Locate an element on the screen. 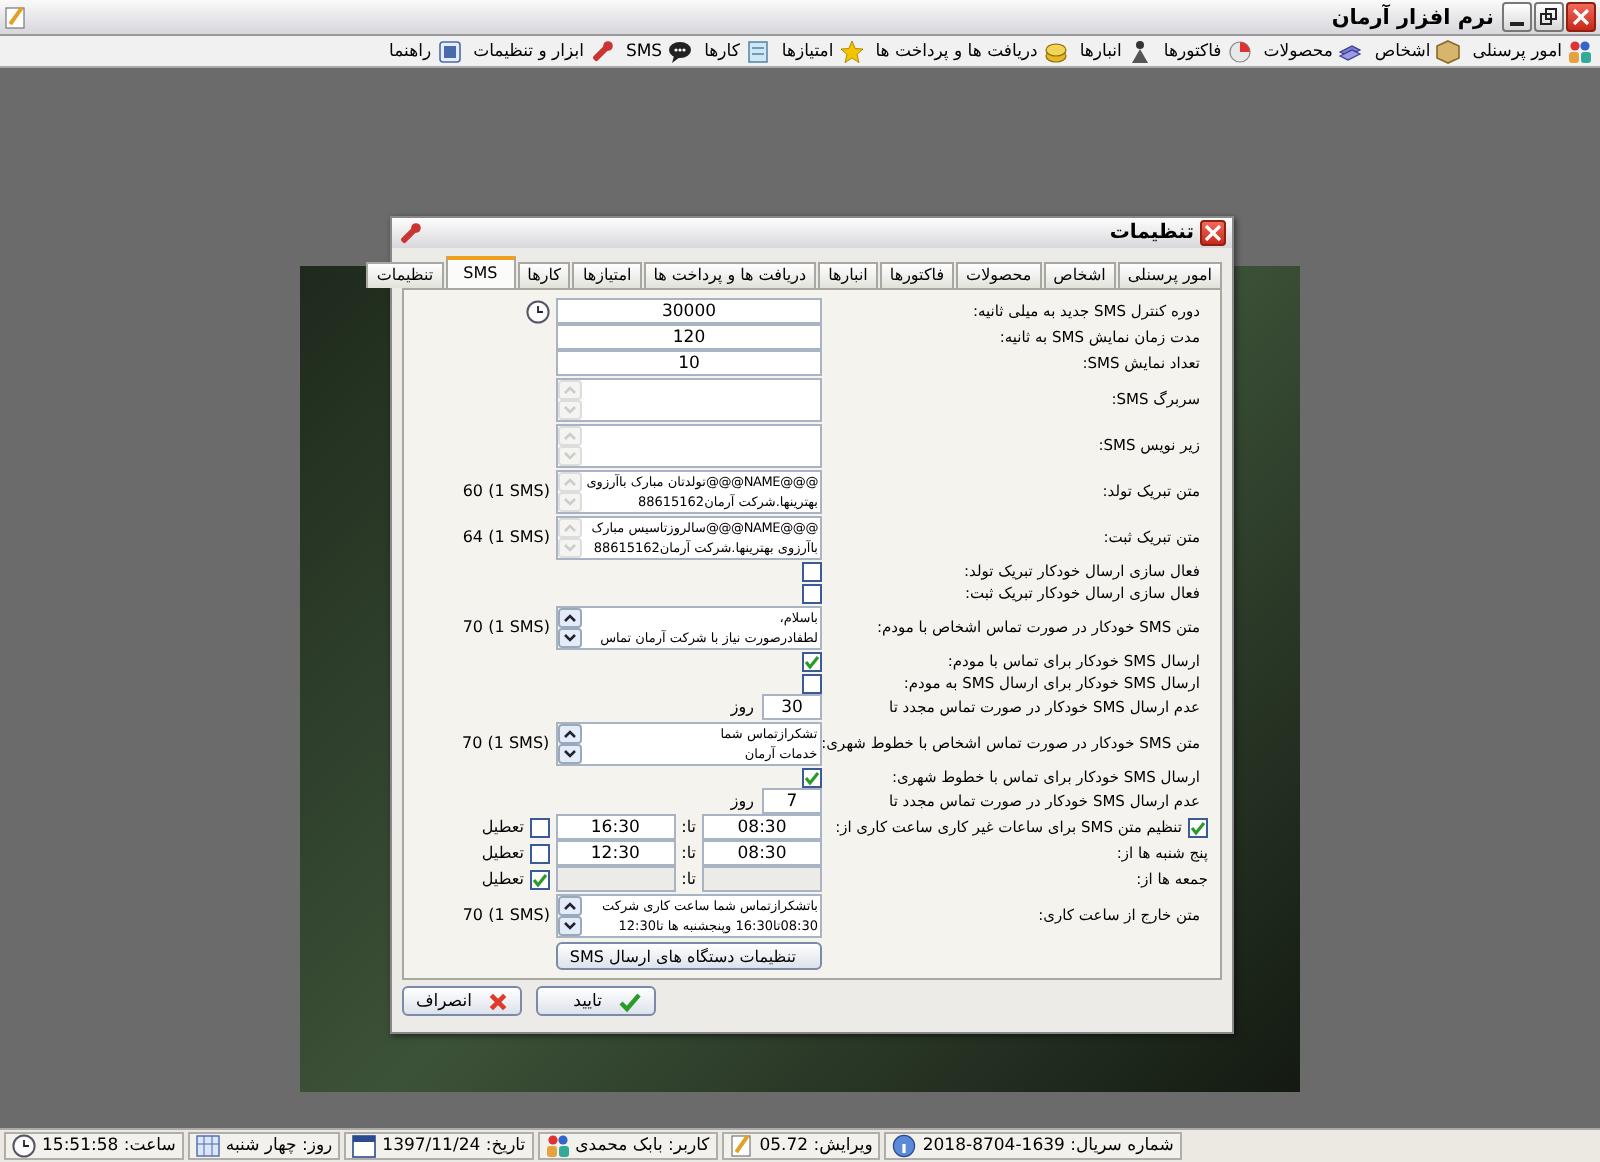 The image size is (1600, 1162). number-field: 30000 is located at coordinates (689, 311).